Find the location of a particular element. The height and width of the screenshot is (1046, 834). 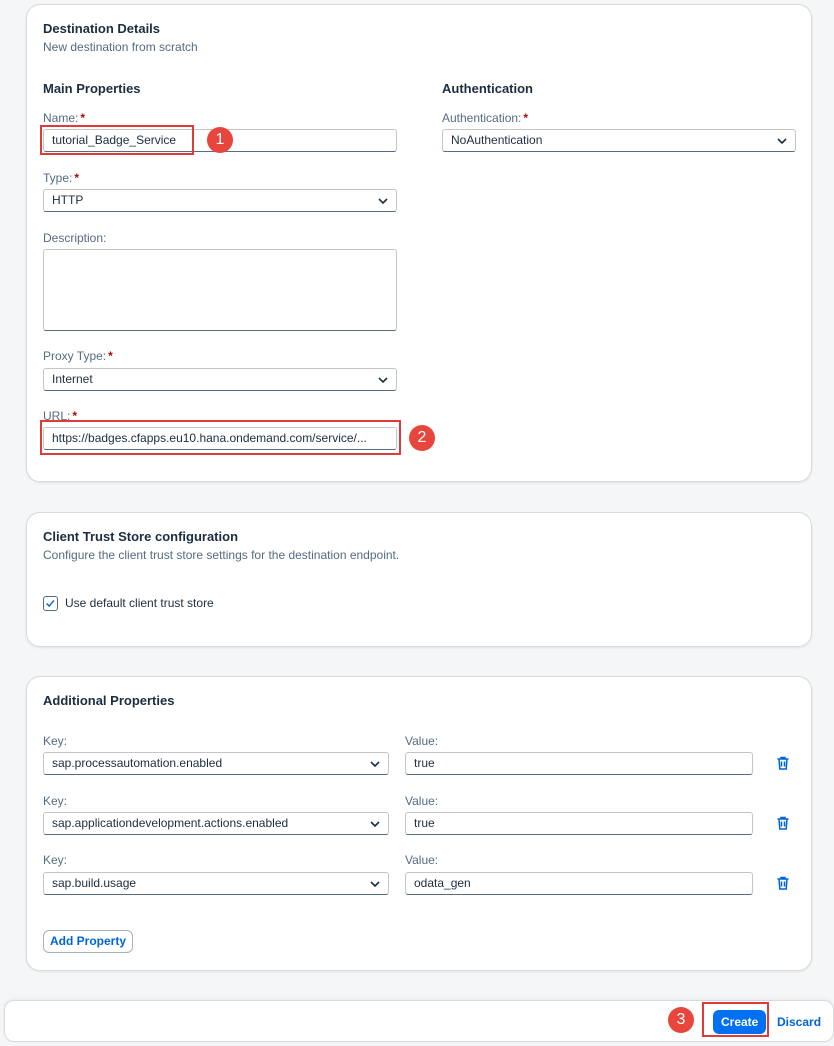

url-field-highlight is located at coordinates (220, 437).